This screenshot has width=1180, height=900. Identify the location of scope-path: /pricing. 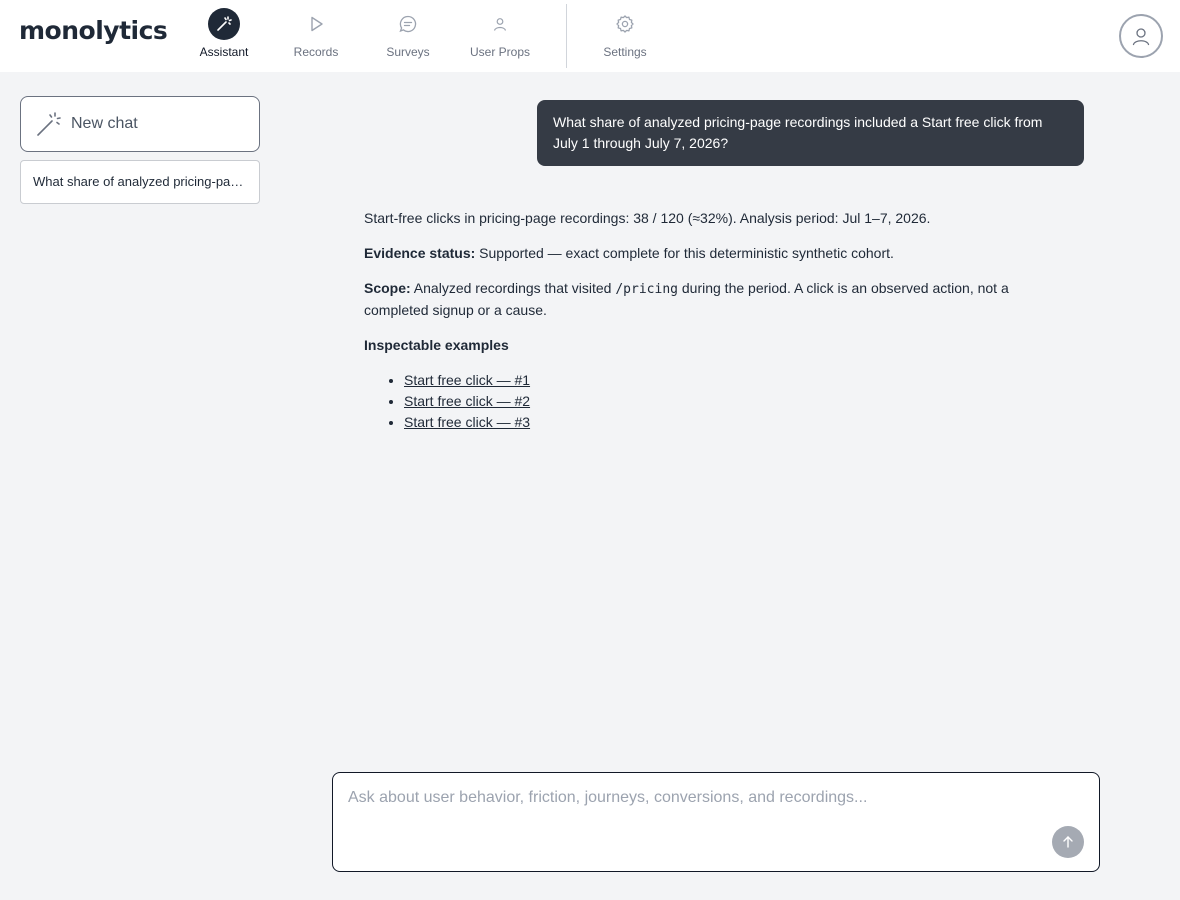
(646, 289).